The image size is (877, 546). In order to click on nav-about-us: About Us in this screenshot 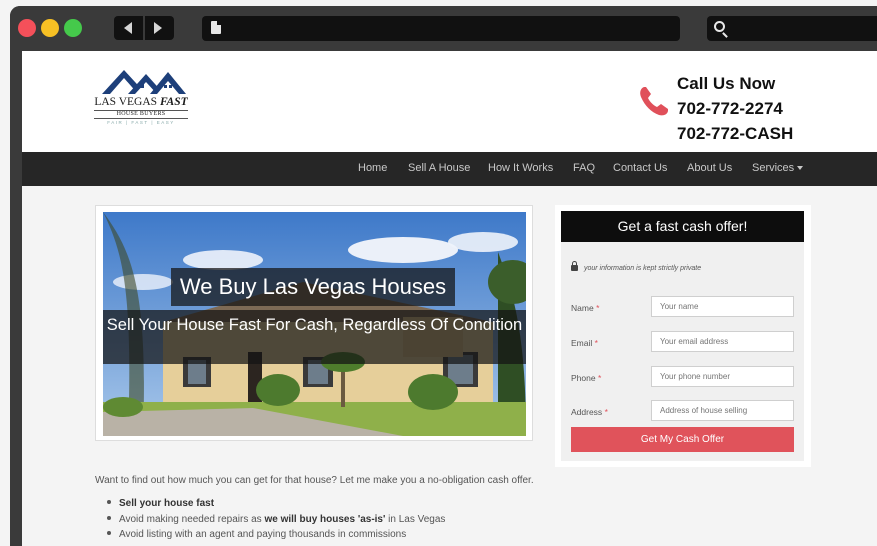, I will do `click(709, 168)`.